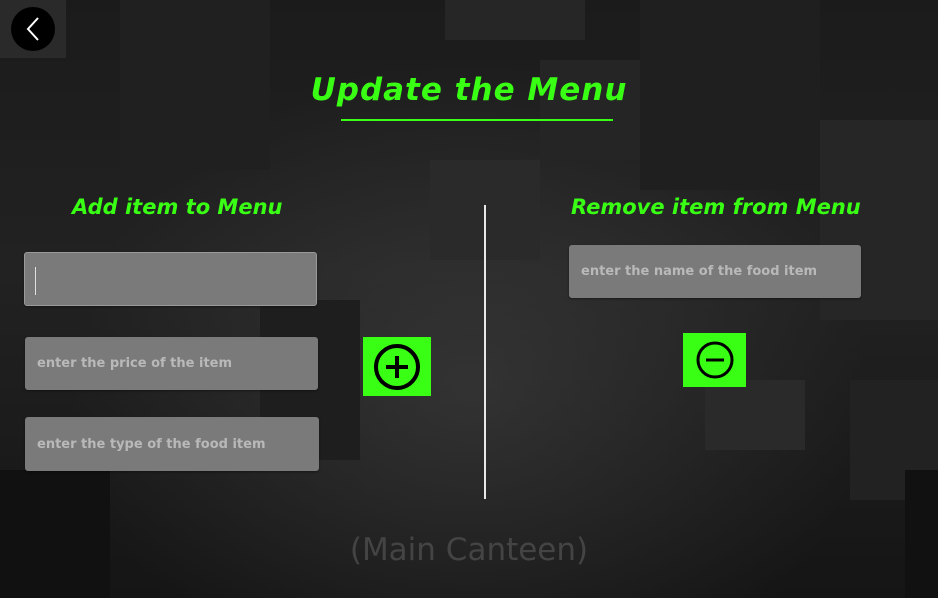 The image size is (938, 598). I want to click on add-item-button, so click(397, 366).